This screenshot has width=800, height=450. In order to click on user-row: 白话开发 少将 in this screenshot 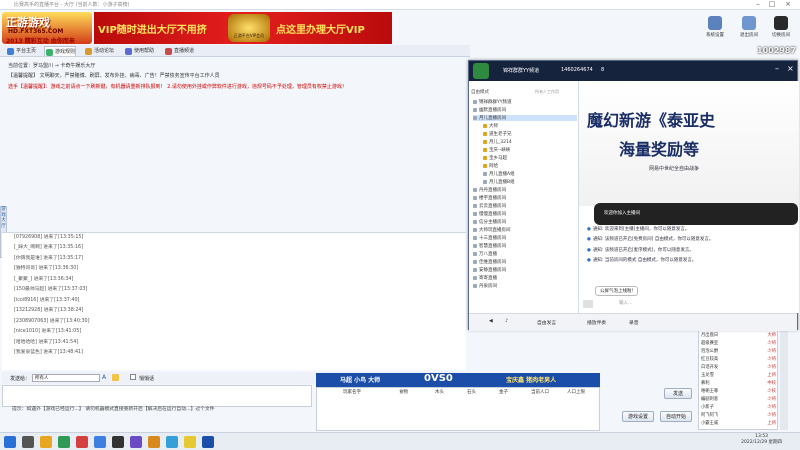, I will do `click(739, 367)`.